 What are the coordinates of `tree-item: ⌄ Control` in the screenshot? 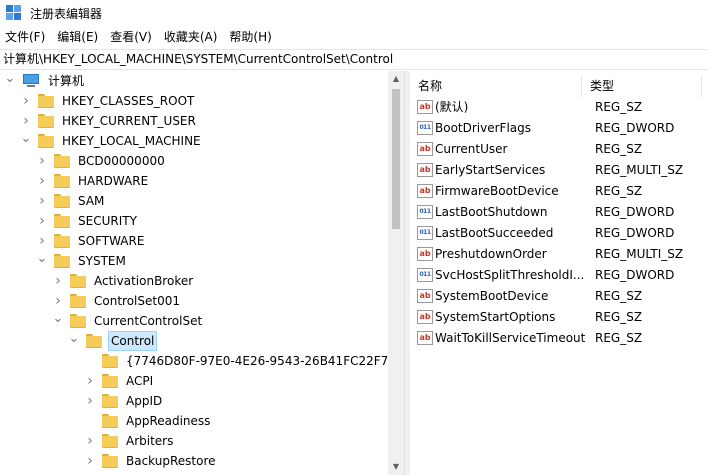 It's located at (113, 340).